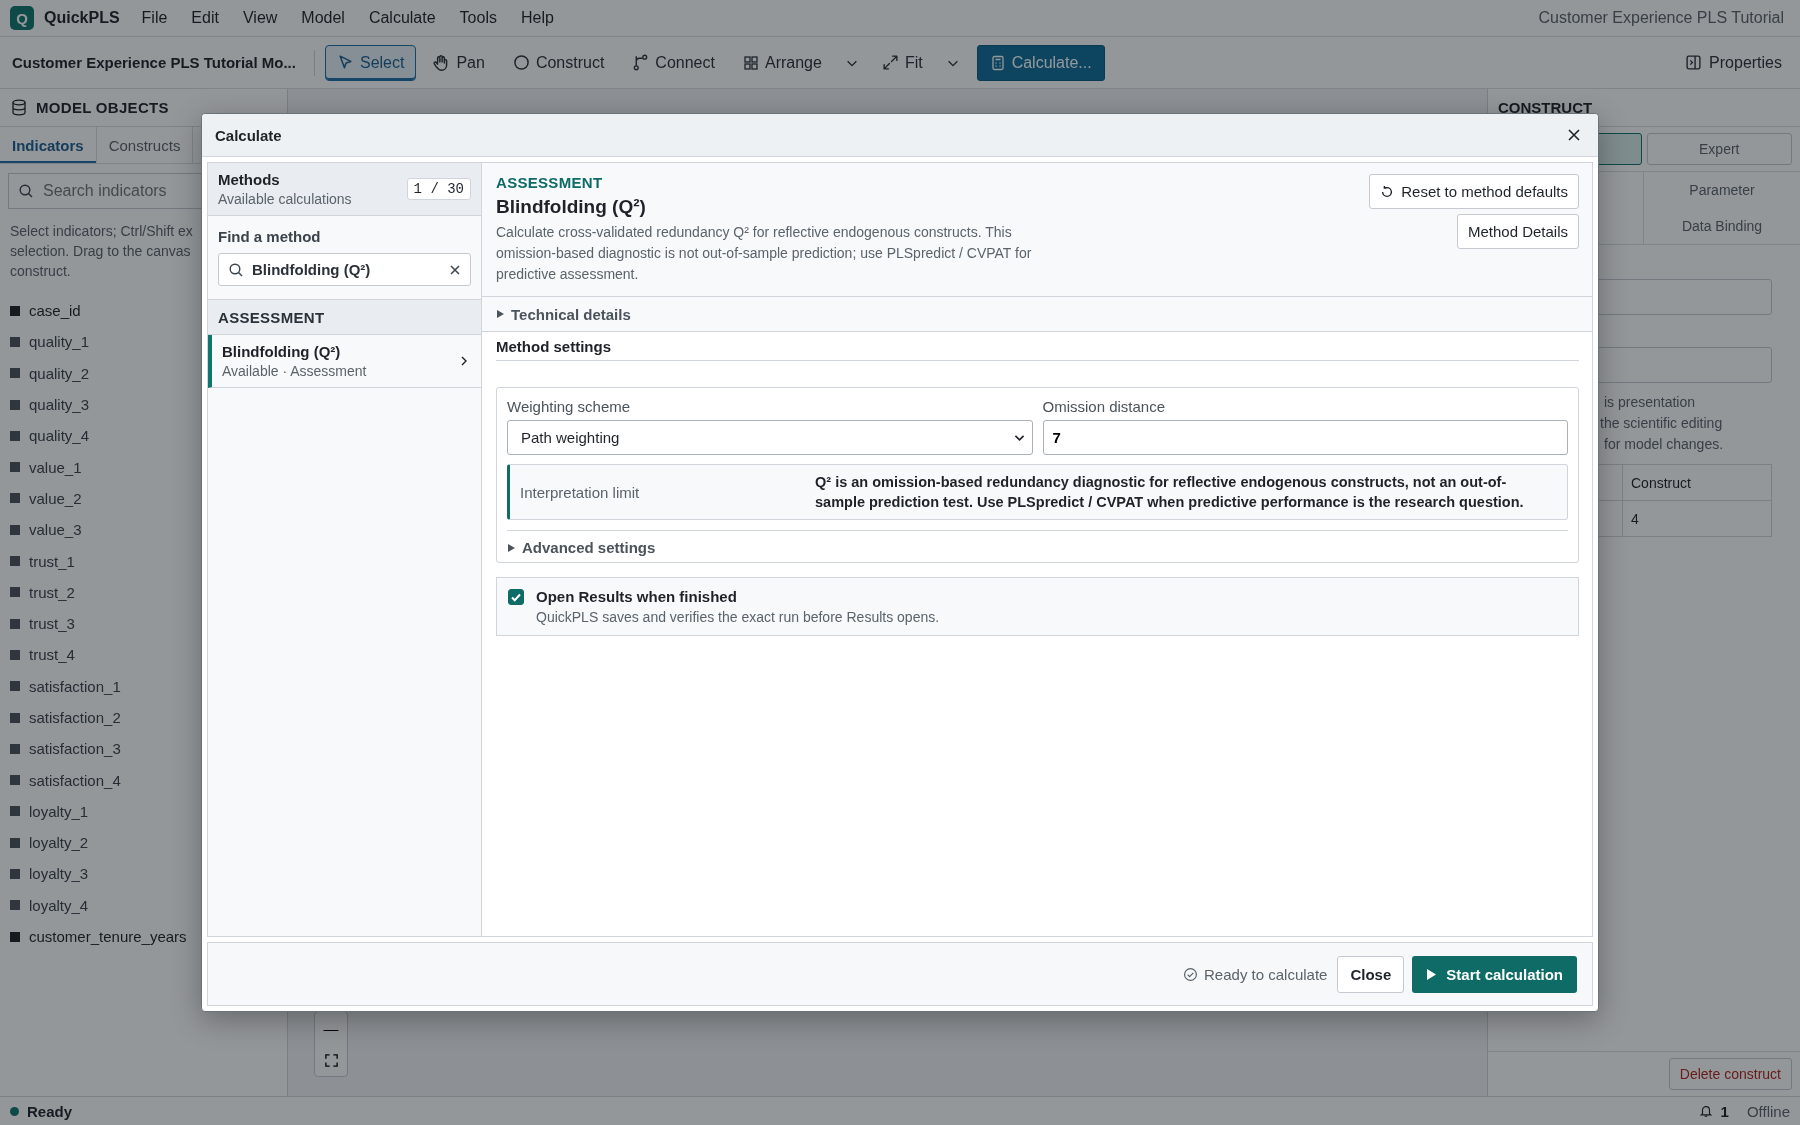  Describe the element at coordinates (75, 780) in the screenshot. I see `indicator-item: satisfaction_4` at that location.